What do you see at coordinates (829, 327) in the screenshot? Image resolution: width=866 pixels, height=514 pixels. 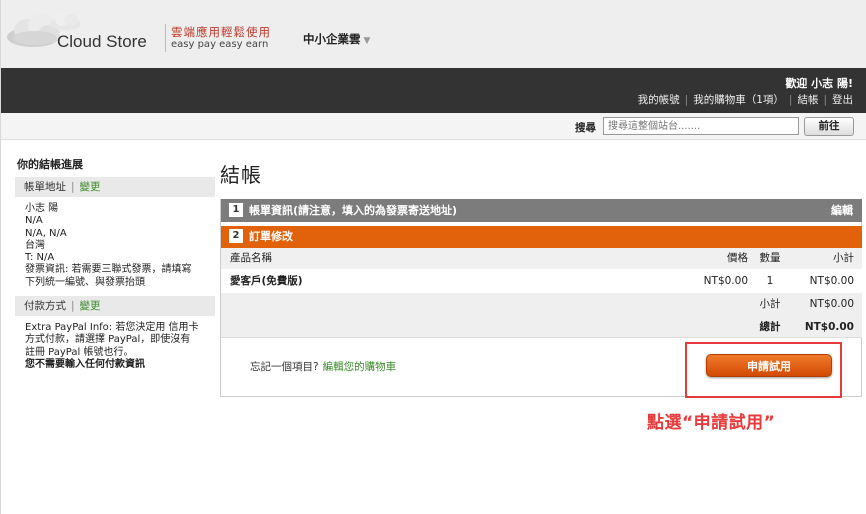 I see `total-value: NT$0.00` at bounding box center [829, 327].